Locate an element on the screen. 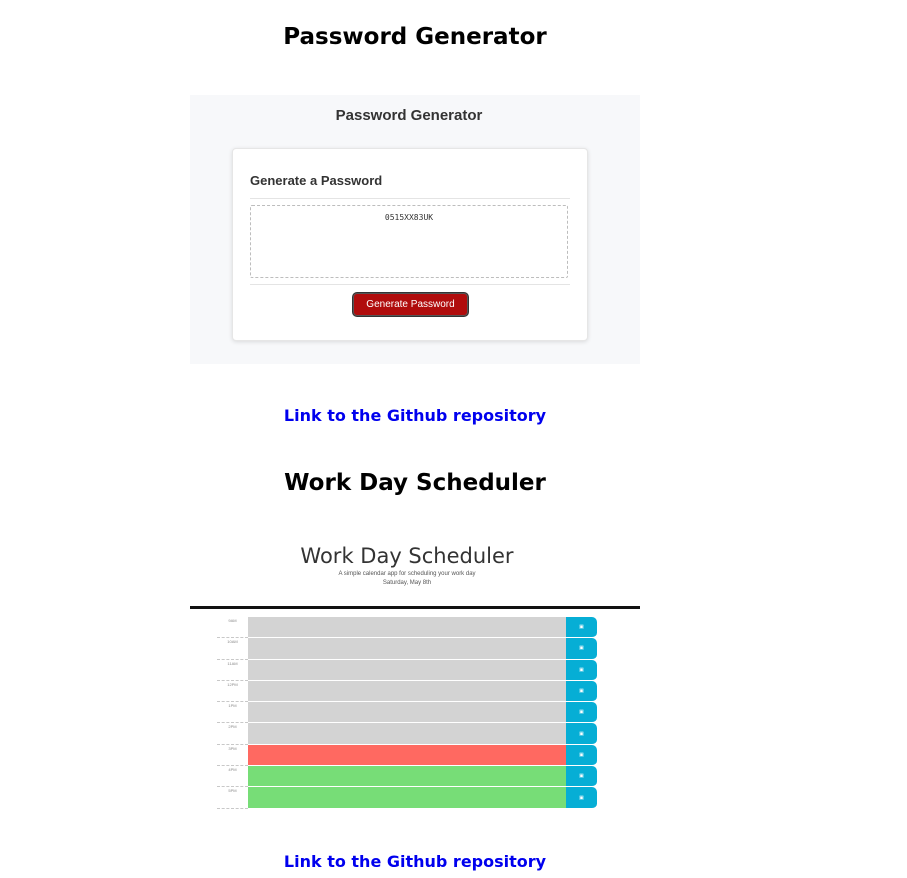 The height and width of the screenshot is (878, 907). pg-card-title: Generate a Password is located at coordinates (316, 180).